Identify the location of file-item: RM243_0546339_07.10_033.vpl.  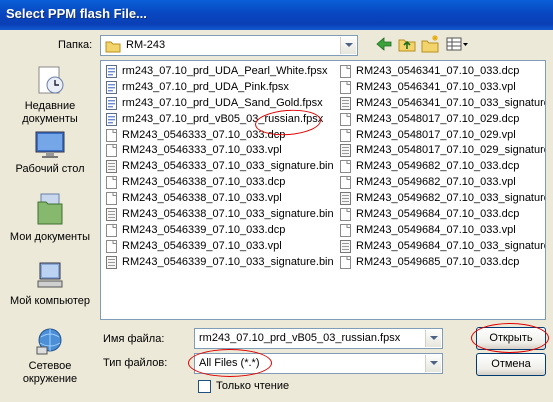
(220, 247).